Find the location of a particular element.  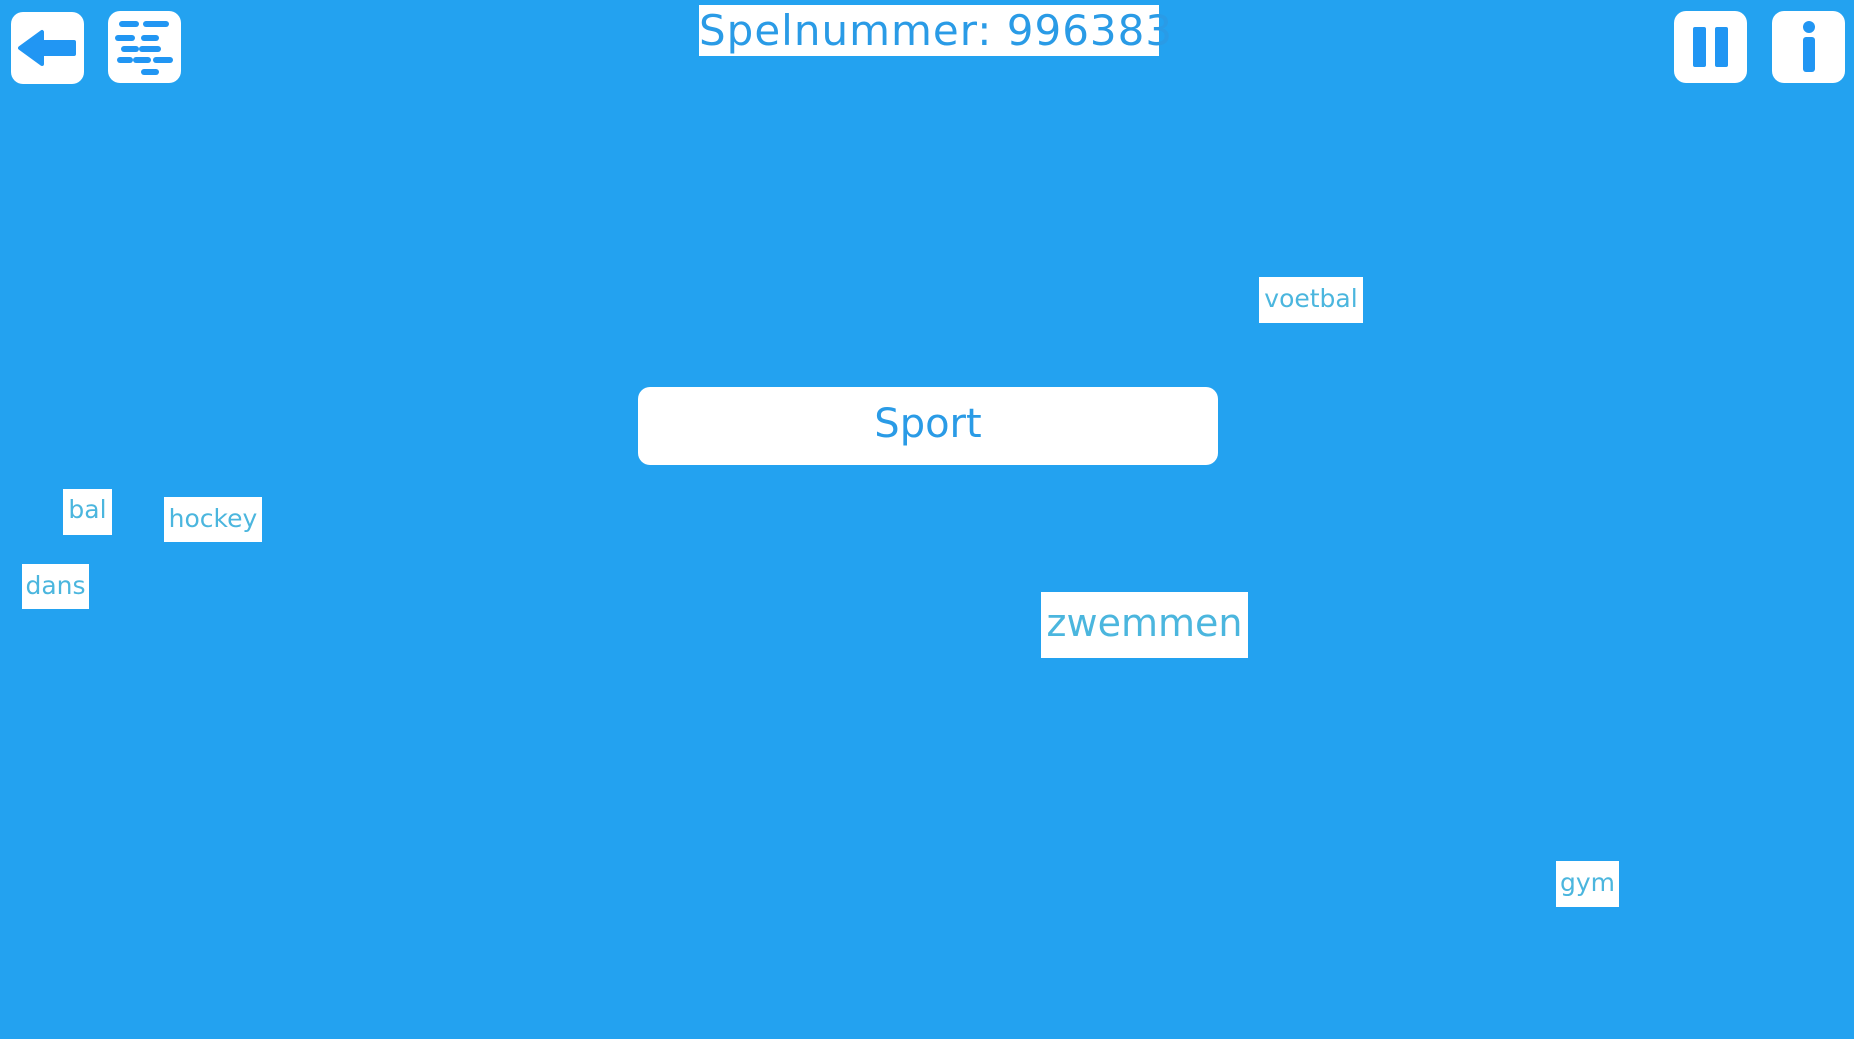

pause-button is located at coordinates (1710, 47).